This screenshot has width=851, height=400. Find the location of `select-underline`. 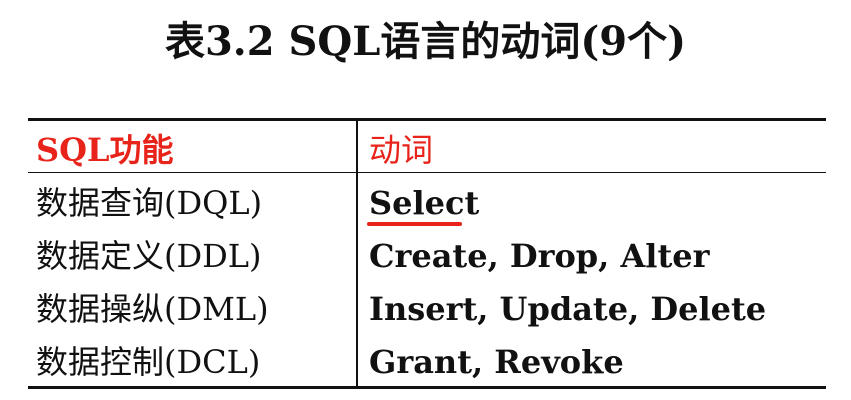

select-underline is located at coordinates (414, 224).